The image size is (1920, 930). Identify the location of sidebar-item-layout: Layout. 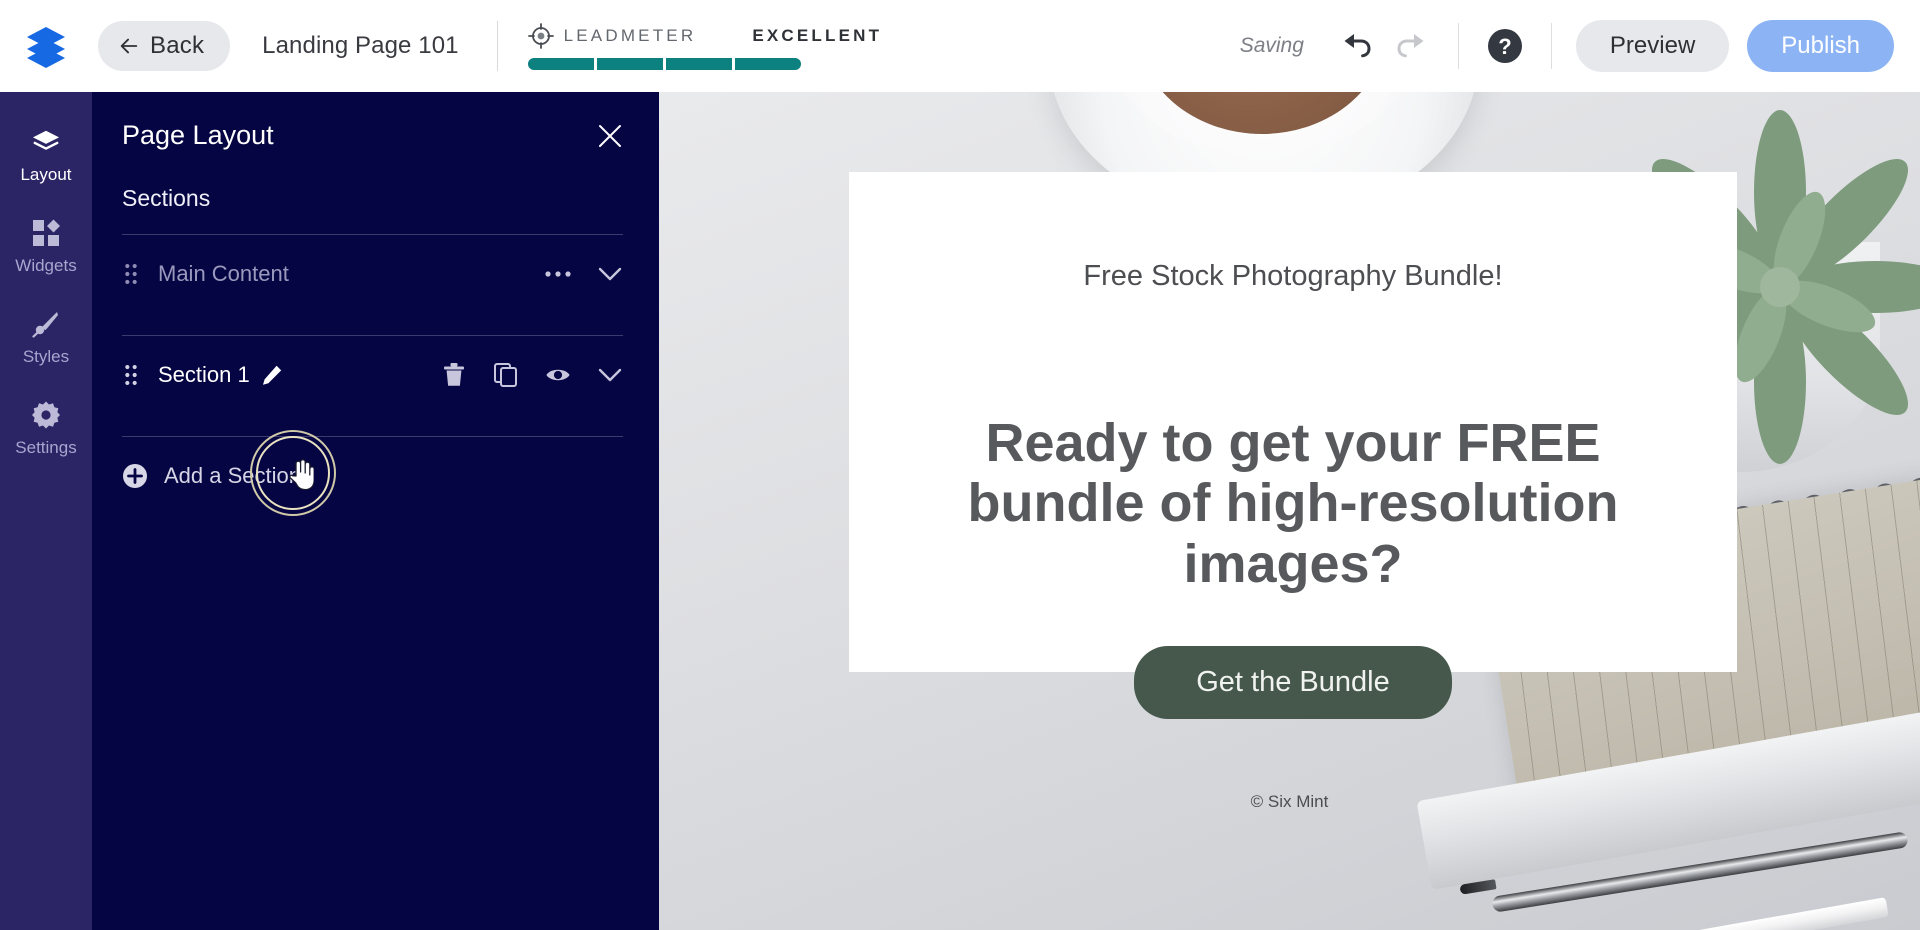
(46, 159).